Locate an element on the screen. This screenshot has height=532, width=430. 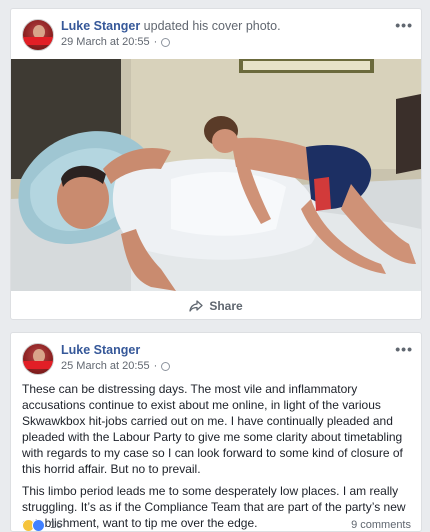
share-label: Share is located at coordinates (226, 306).